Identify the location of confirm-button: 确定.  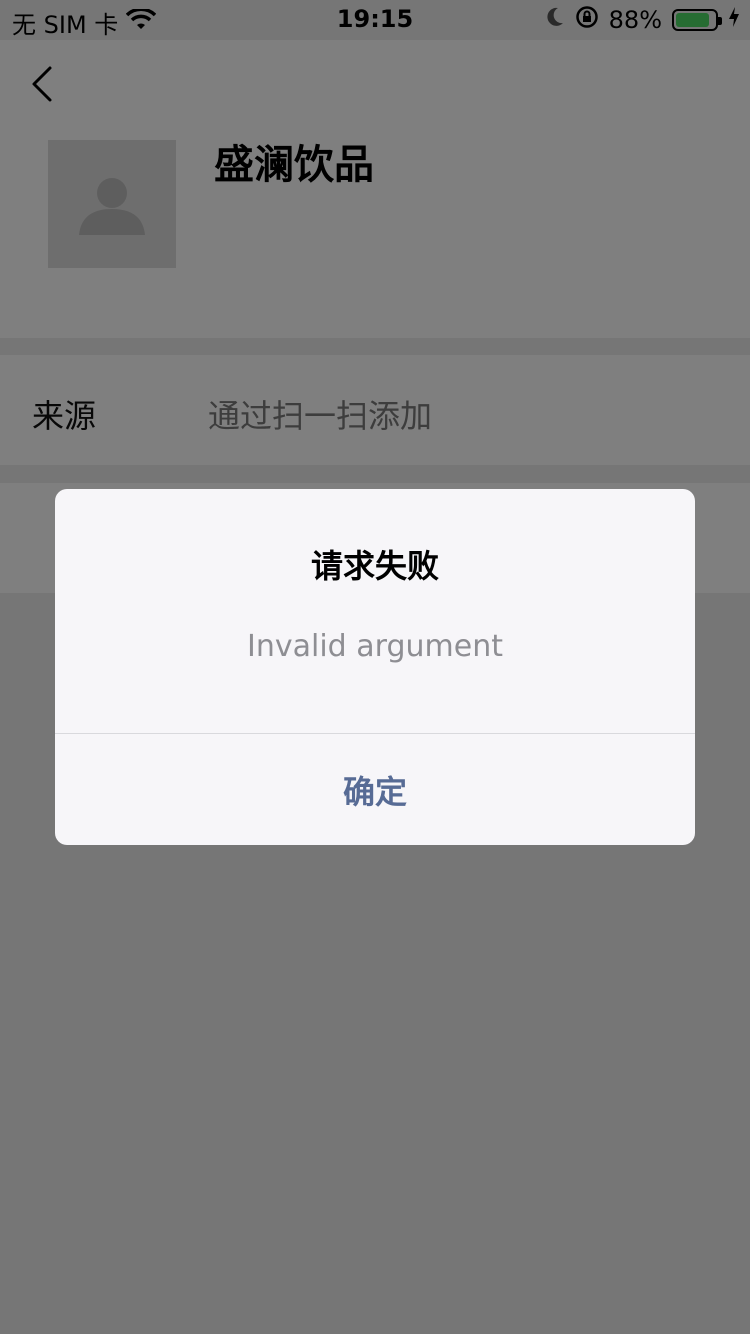
(375, 789).